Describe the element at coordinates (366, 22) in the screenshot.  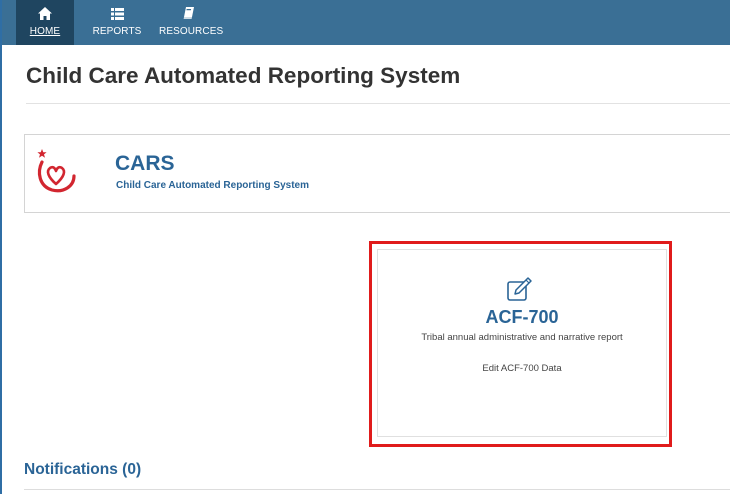
I see `top-navigation-bar: HOME REPORTS RESOURCES` at that location.